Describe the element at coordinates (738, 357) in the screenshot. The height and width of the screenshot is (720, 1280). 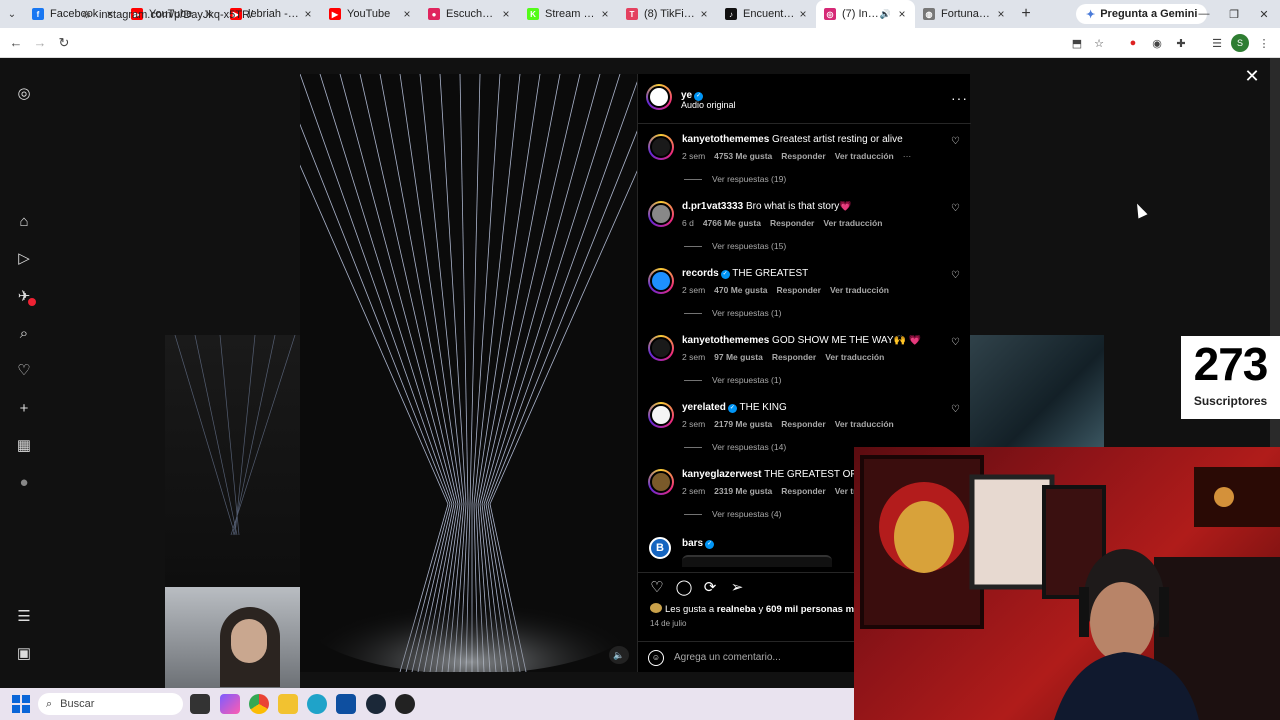
I see `comment-likes: 97 Me gusta` at that location.